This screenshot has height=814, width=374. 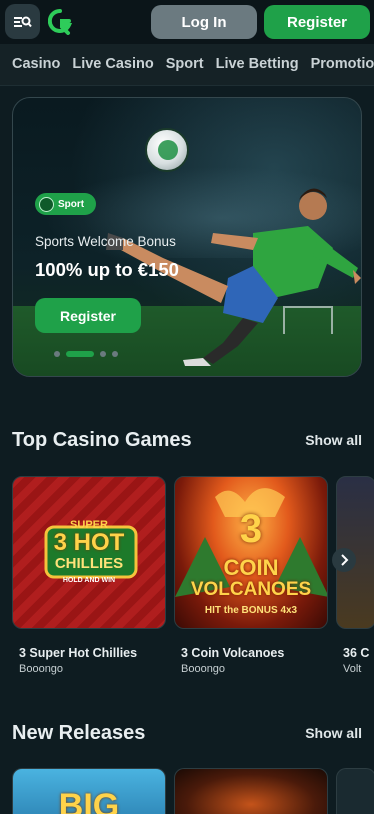 What do you see at coordinates (89, 563) in the screenshot?
I see `game-art-text-chillies: CHILLIES` at bounding box center [89, 563].